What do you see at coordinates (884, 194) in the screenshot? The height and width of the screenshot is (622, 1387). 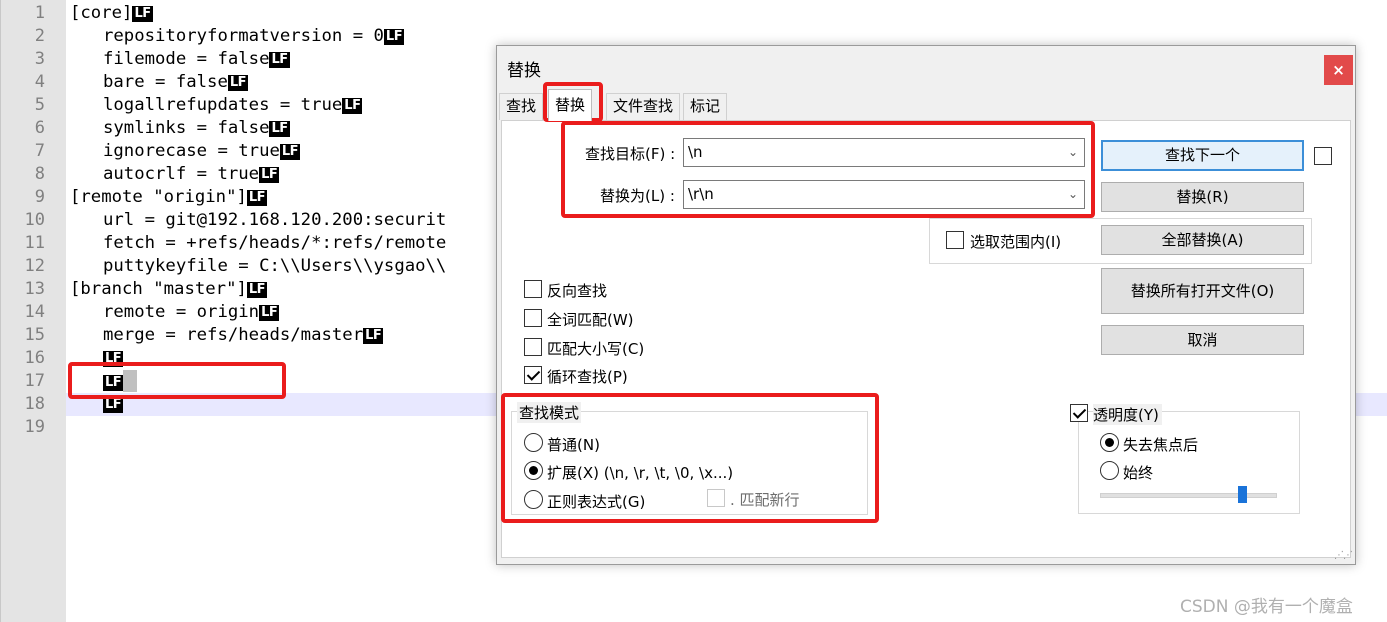 I see `replace-input: \r\n ⌄` at bounding box center [884, 194].